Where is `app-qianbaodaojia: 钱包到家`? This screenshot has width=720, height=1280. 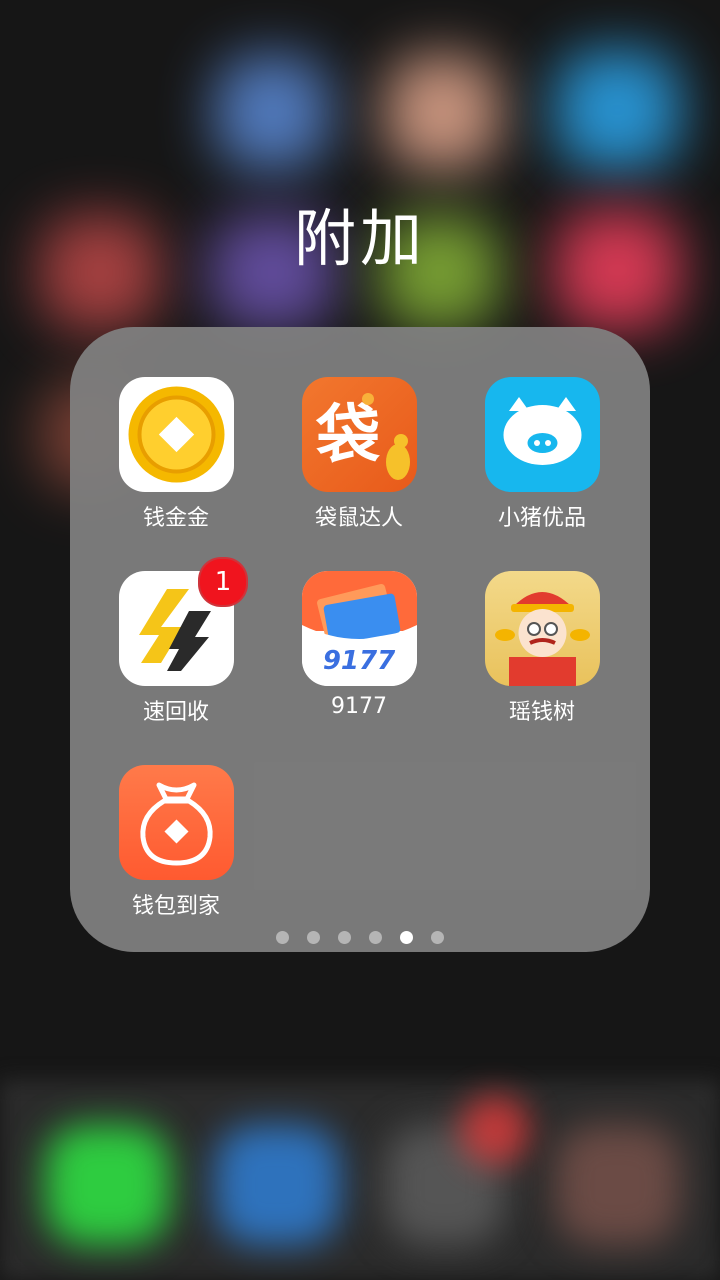
app-qianbaodaojia: 钱包到家 is located at coordinates (176, 842).